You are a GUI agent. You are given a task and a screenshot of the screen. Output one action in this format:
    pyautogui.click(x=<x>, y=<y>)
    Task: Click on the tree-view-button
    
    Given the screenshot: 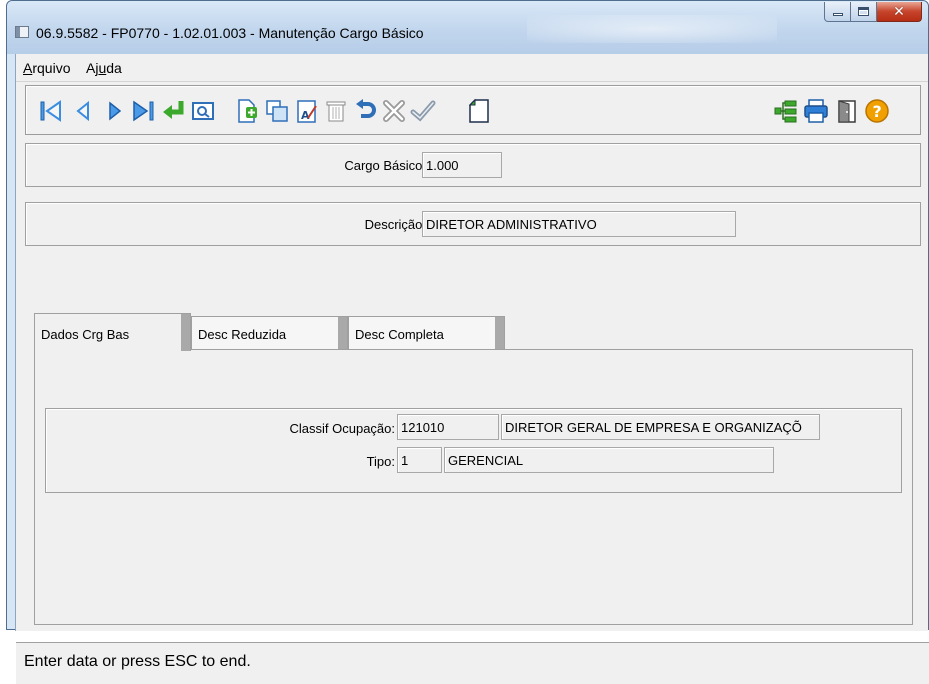 What is the action you would take?
    pyautogui.click(x=786, y=111)
    